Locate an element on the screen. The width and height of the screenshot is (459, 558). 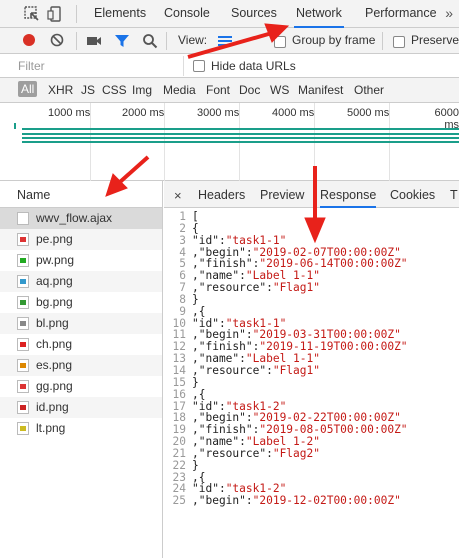
line-number: 15 is located at coordinates (179, 382).